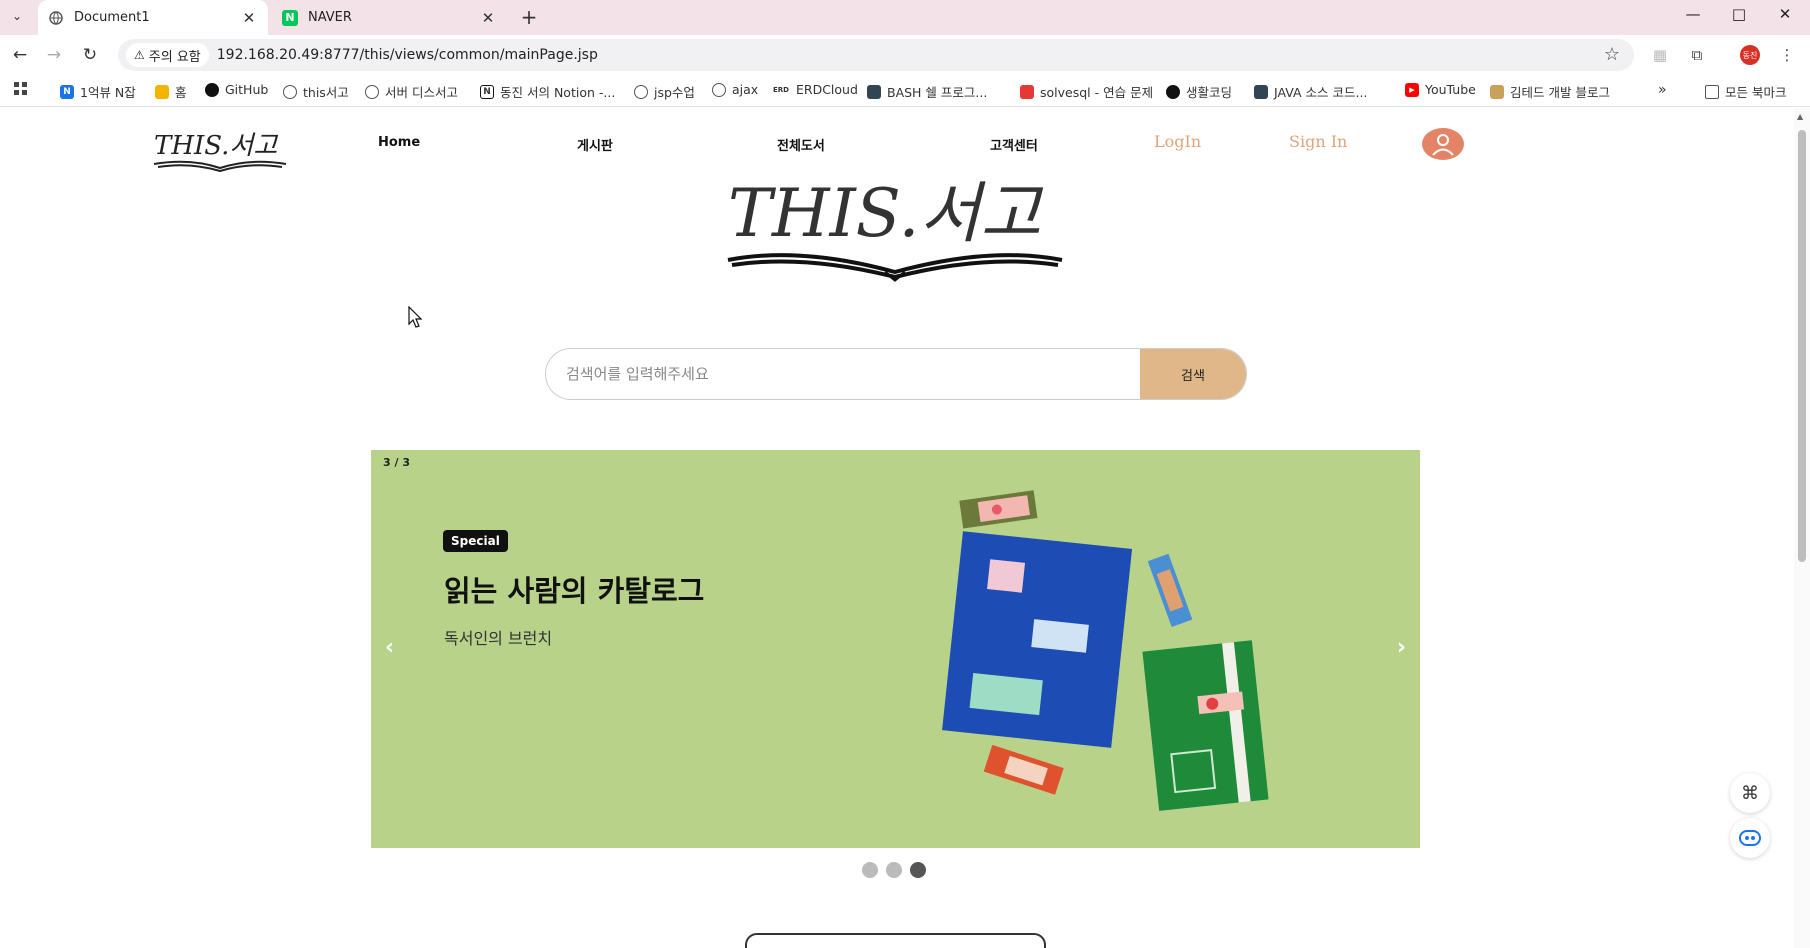 This screenshot has height=948, width=1810. I want to click on bookmark-item: ▶ YouTube, so click(1440, 89).